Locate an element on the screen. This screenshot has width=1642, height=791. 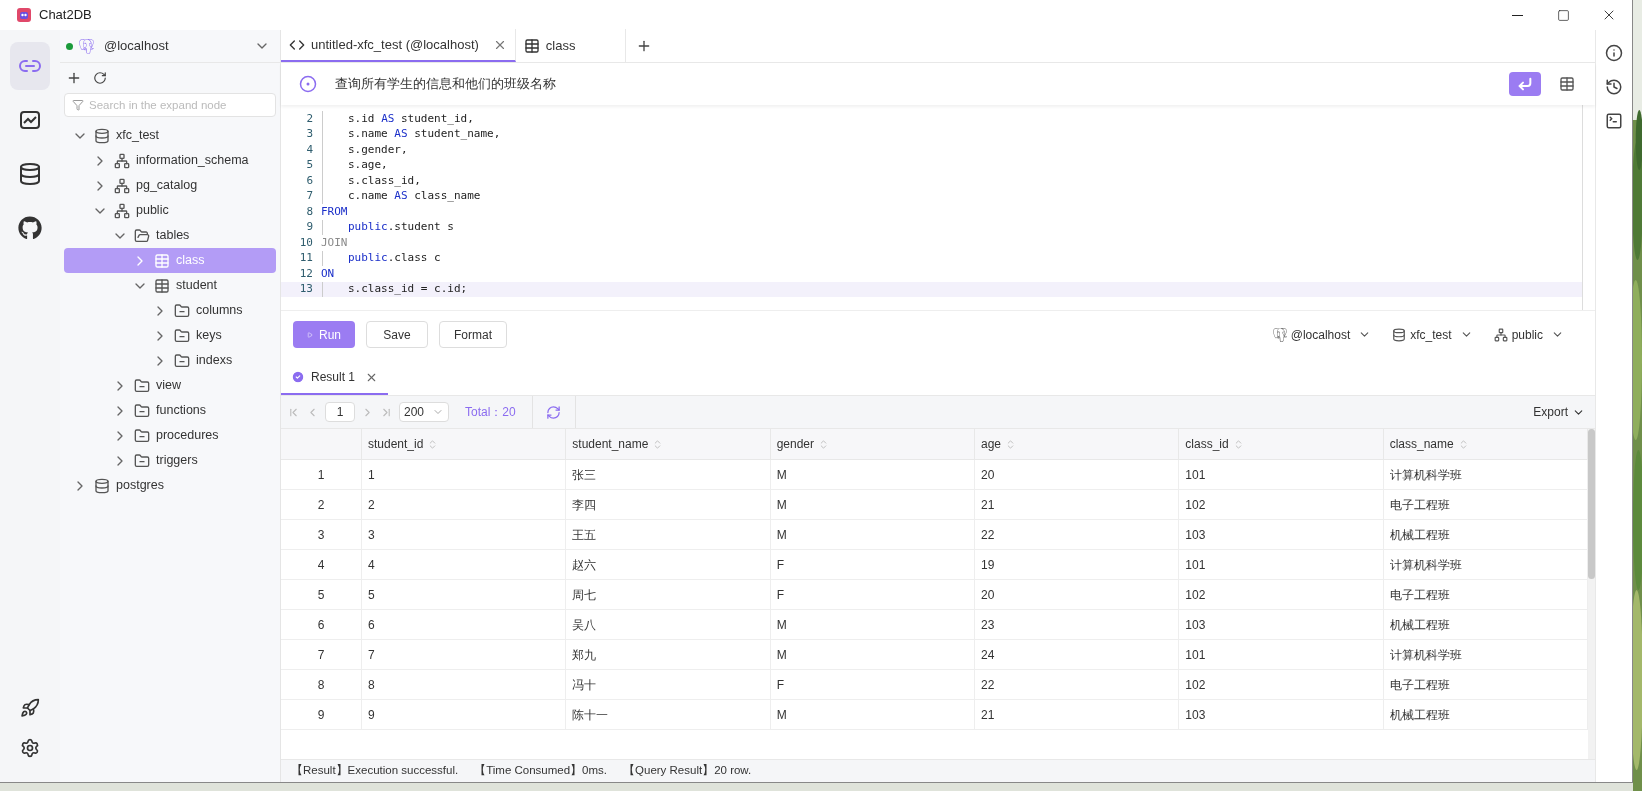
row-number: 9 is located at coordinates (321, 714).